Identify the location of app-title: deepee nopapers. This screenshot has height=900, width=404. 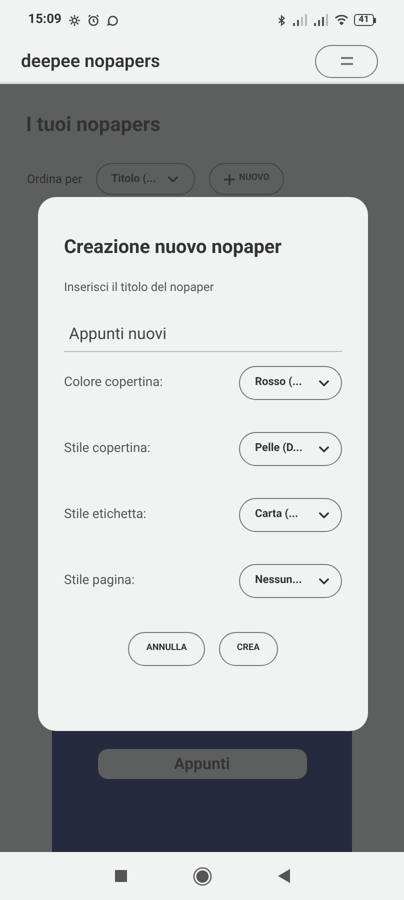
(90, 62).